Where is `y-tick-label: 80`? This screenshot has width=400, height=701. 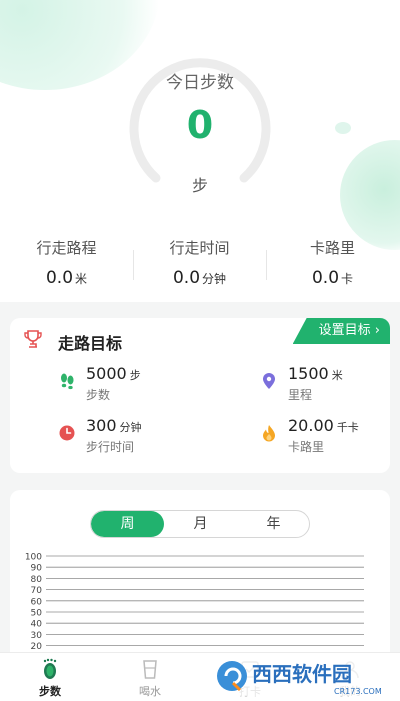
y-tick-label: 80 is located at coordinates (37, 580).